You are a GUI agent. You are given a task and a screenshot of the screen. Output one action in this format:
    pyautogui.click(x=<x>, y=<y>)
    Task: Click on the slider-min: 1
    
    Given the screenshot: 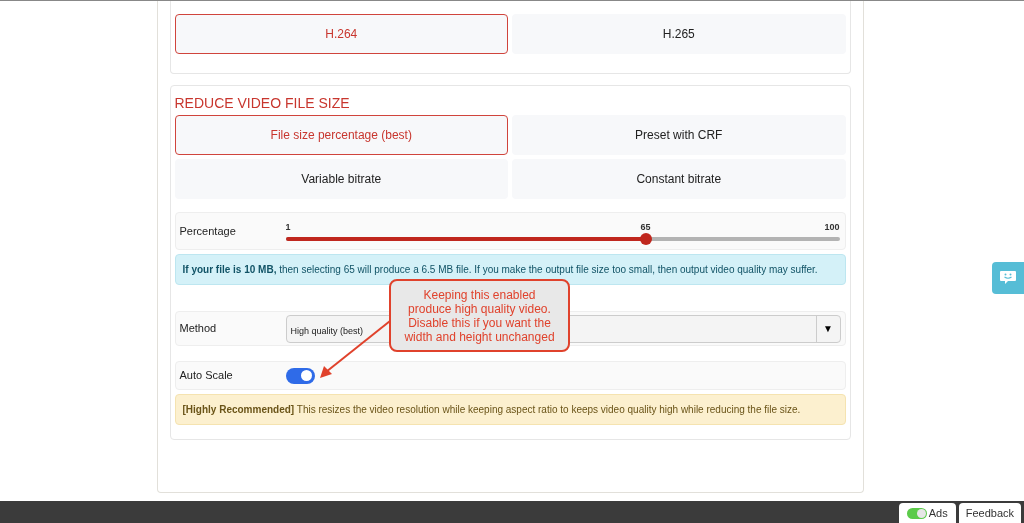 What is the action you would take?
    pyautogui.click(x=288, y=227)
    